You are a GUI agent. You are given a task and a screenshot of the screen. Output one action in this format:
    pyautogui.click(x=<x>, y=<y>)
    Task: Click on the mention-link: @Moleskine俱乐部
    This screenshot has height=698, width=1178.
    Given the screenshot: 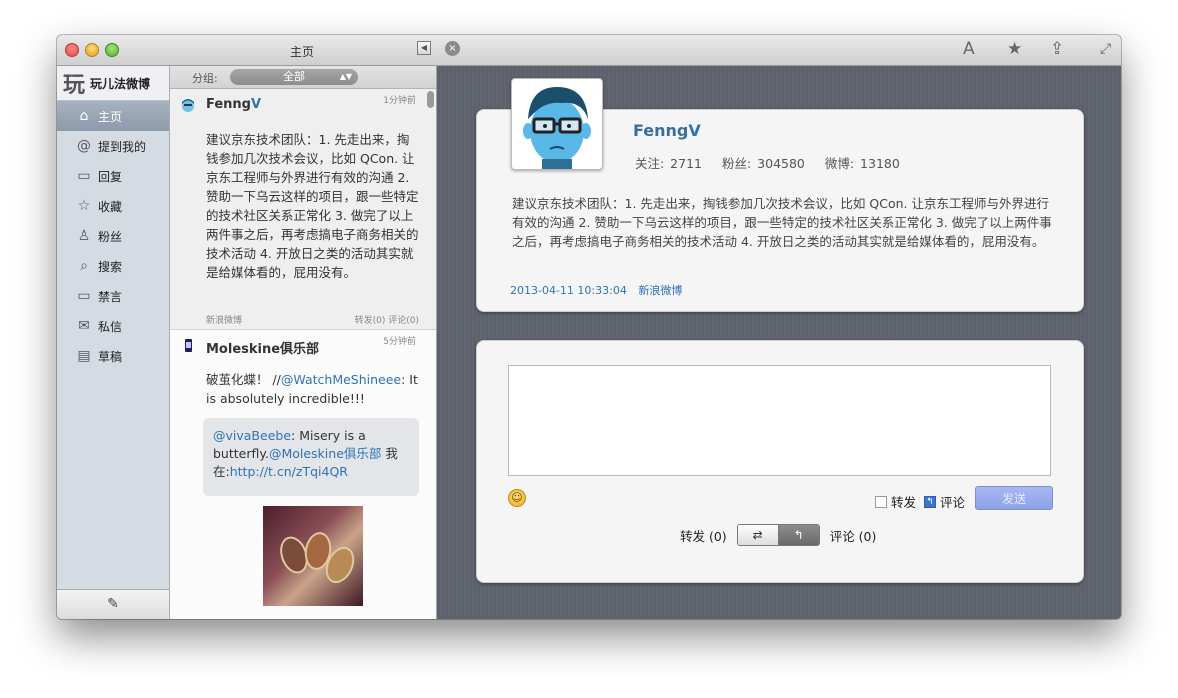 What is the action you would take?
    pyautogui.click(x=325, y=453)
    